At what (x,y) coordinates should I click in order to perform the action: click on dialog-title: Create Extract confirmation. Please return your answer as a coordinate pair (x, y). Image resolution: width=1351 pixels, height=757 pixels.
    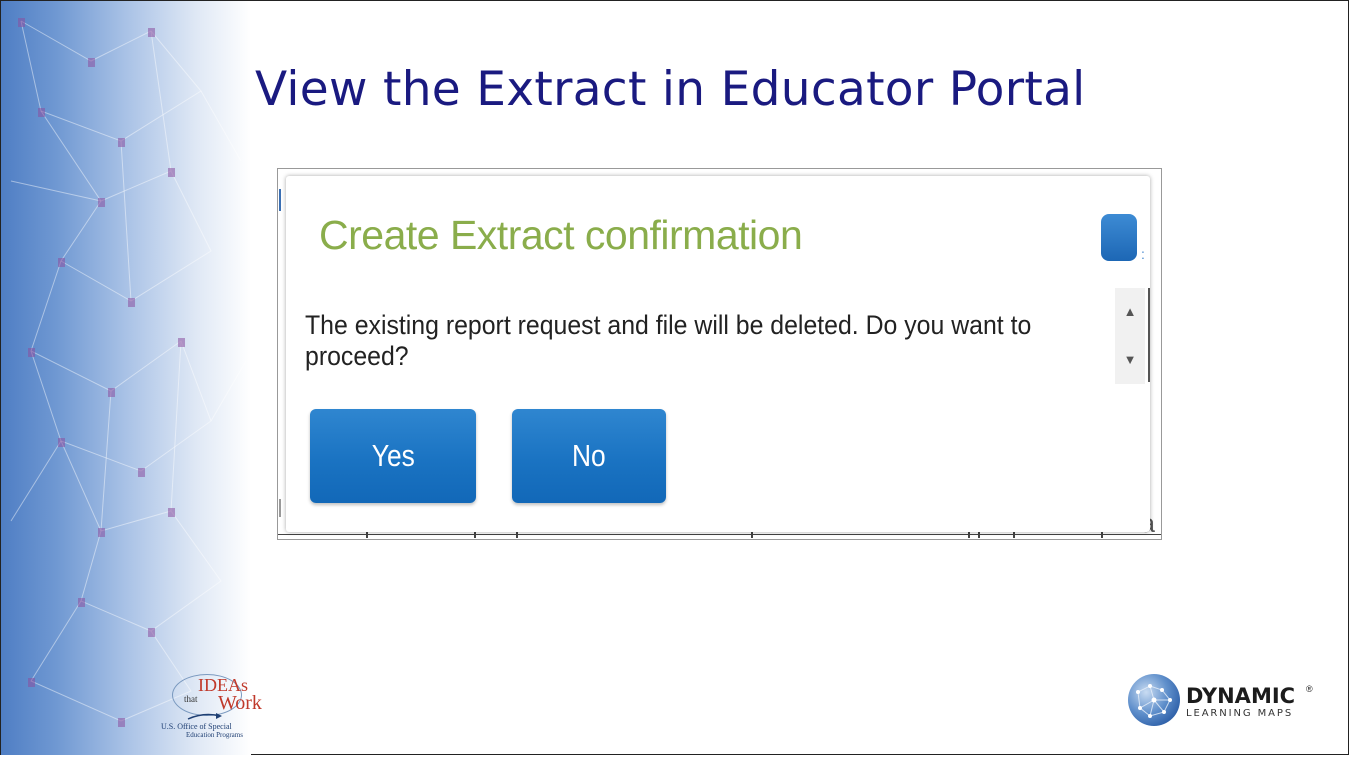
    Looking at the image, I should click on (561, 235).